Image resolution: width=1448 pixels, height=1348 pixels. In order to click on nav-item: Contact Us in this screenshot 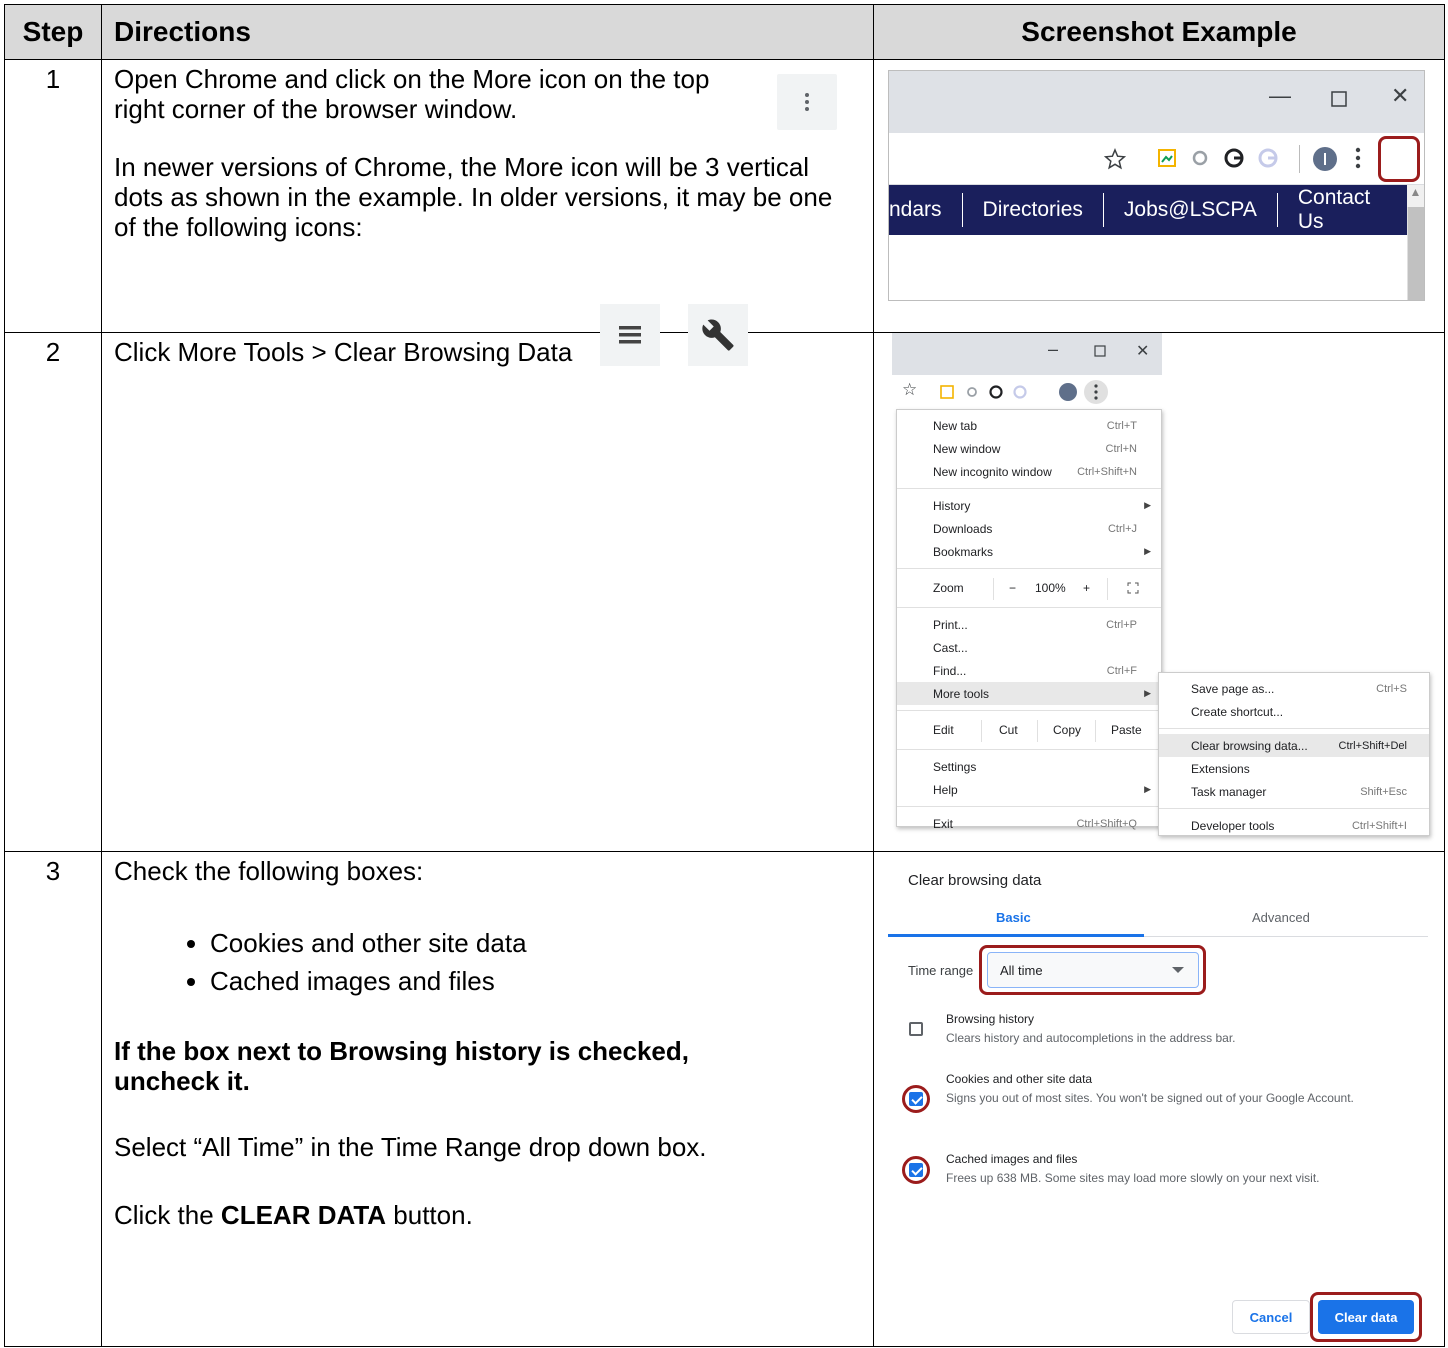, I will do `click(1334, 209)`.